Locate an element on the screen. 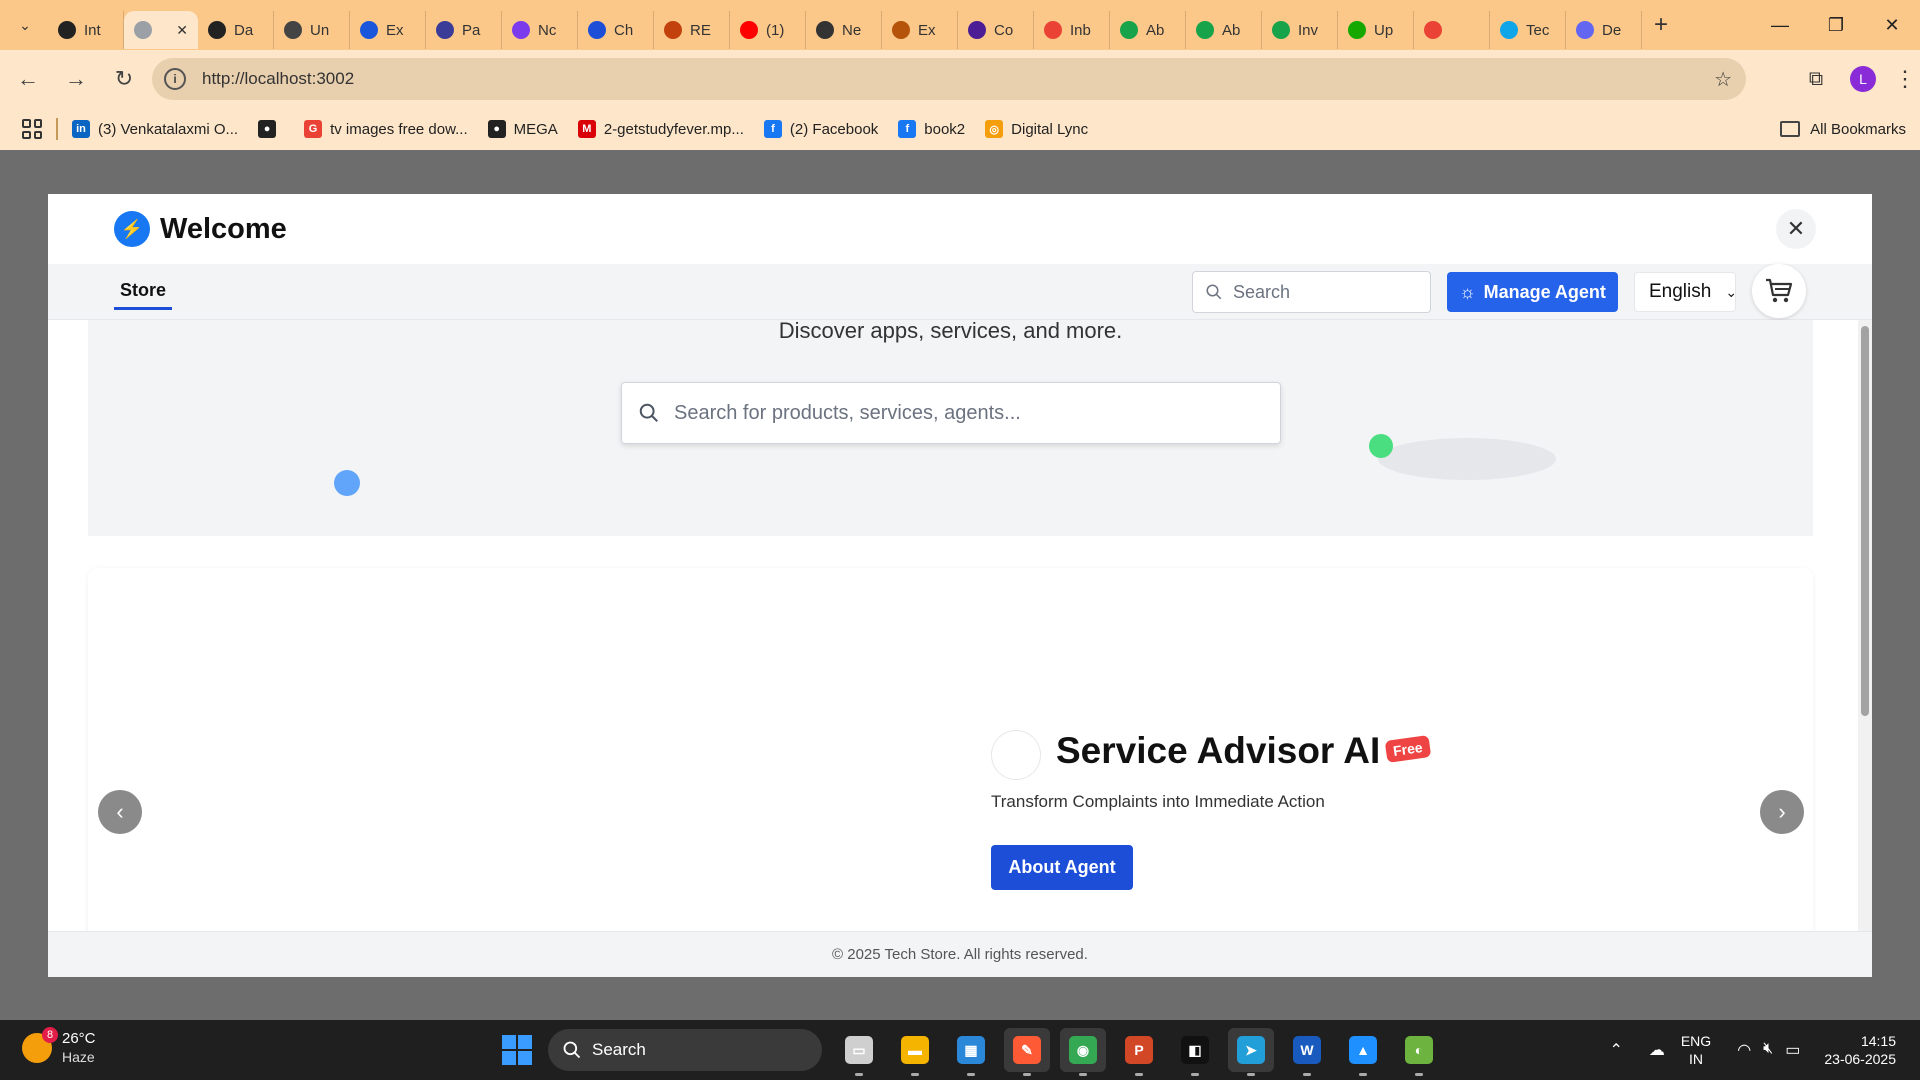  browser-tab: Tec is located at coordinates (1528, 30).